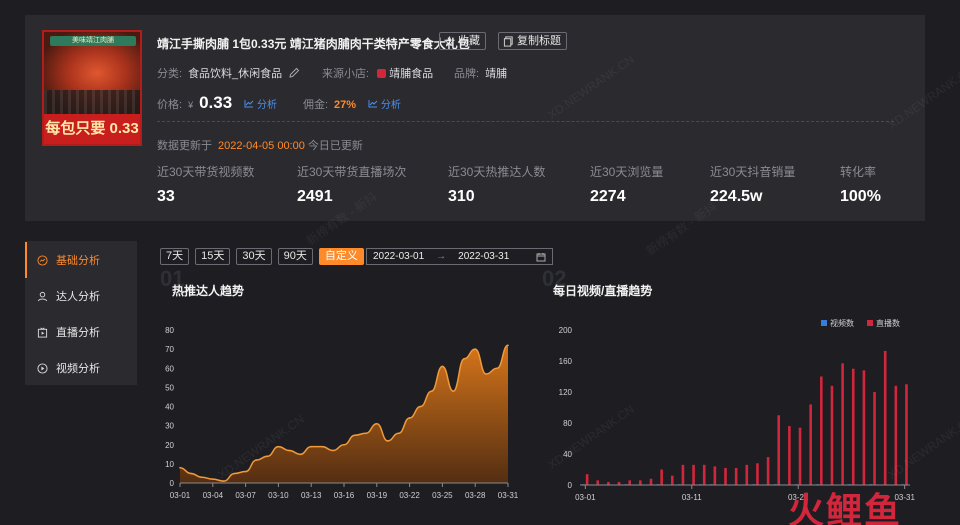 This screenshot has height=525, width=960. I want to click on sidebar-item-label: 达人分析, so click(78, 297).